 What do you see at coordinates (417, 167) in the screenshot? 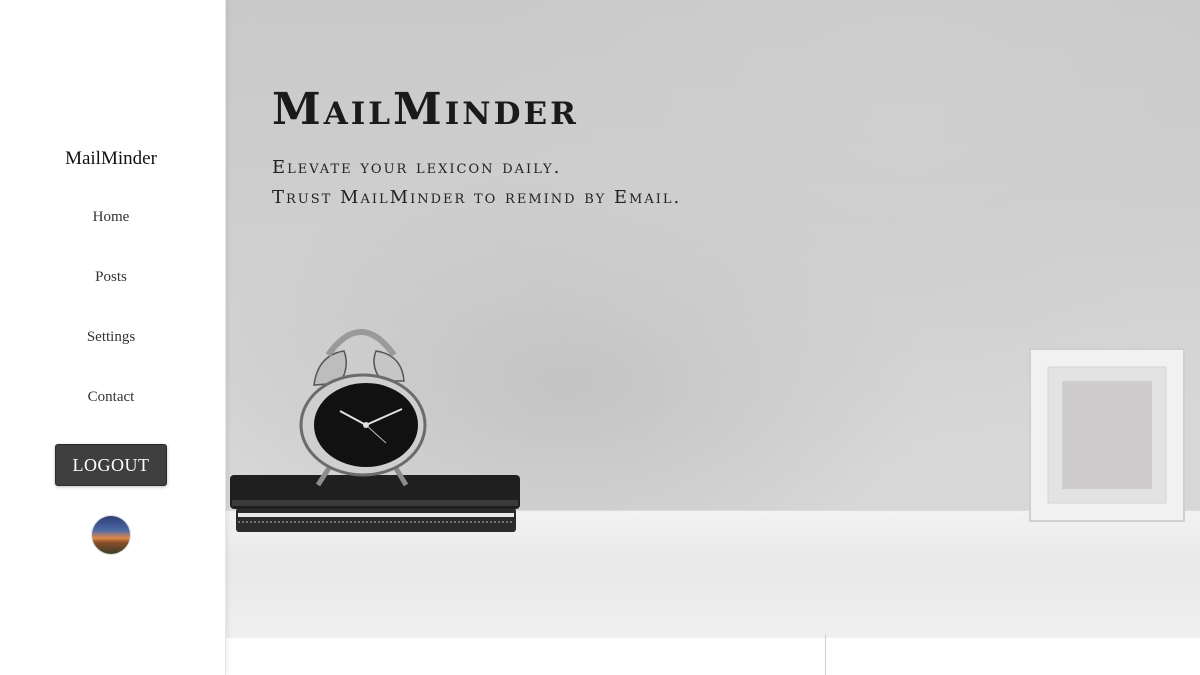
I see `hero-tagline-1: Elevate your lexicon daily.` at bounding box center [417, 167].